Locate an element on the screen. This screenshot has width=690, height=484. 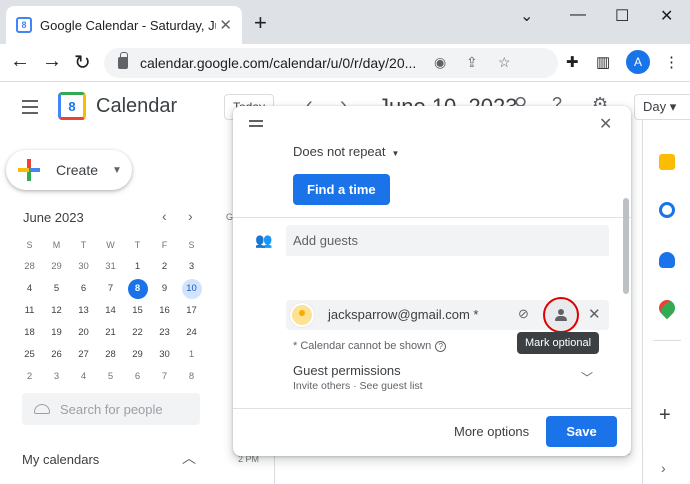
mini-day: 10 is located at coordinates (191, 289).